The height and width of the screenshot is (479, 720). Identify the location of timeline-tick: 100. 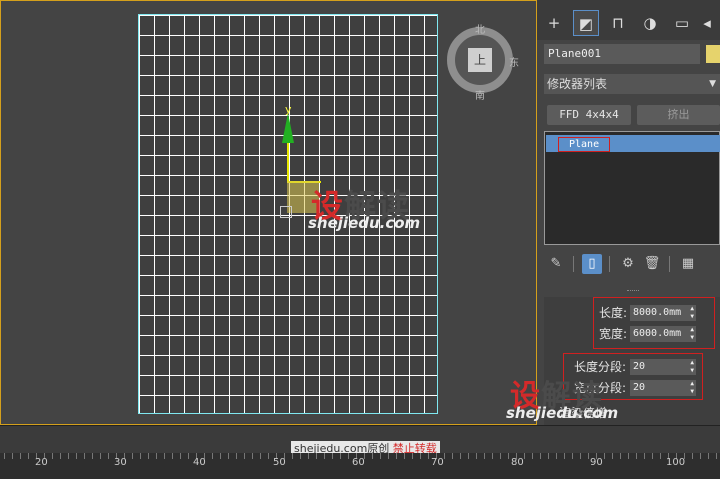
(676, 462).